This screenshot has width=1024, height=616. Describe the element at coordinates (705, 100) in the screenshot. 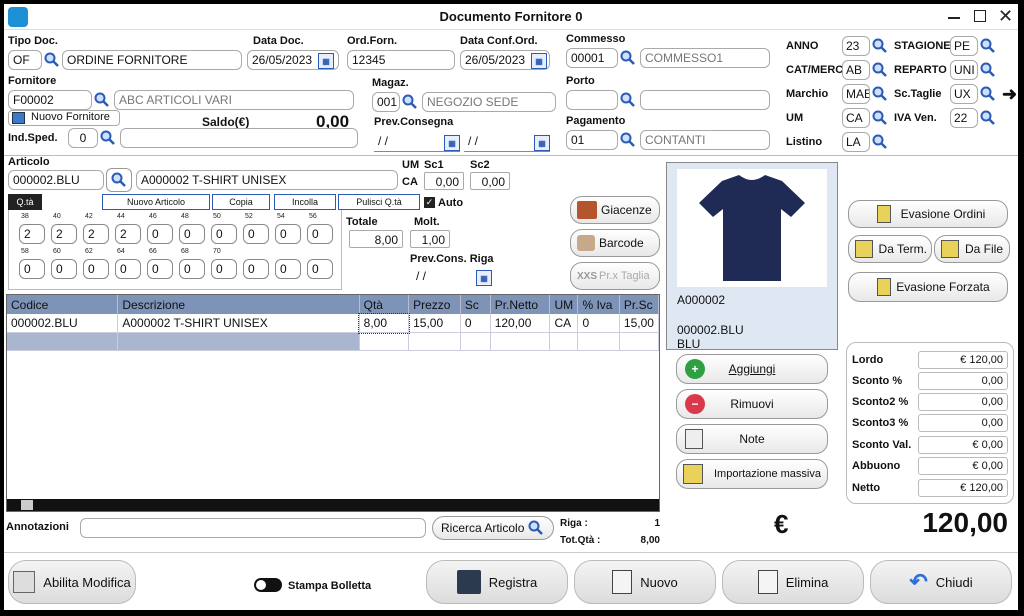

I see `porto-desc` at that location.